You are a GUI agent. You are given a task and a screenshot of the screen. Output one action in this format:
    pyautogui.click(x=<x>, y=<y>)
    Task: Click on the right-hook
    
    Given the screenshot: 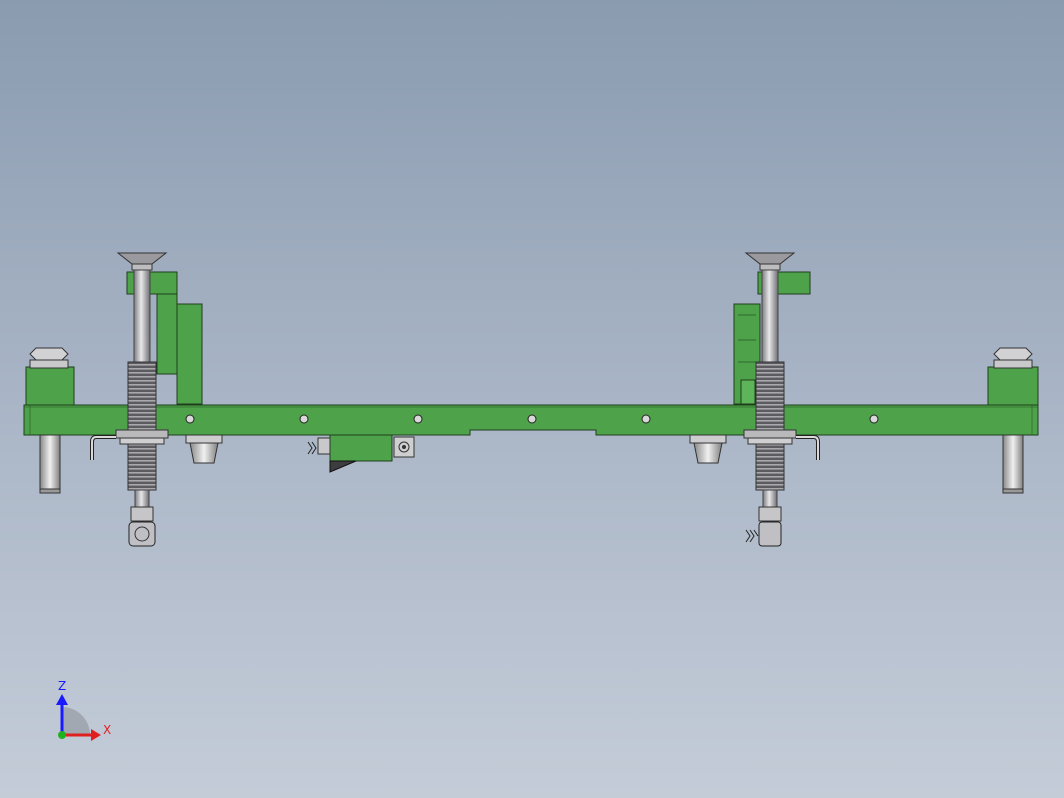 What is the action you would take?
    pyautogui.click(x=808, y=447)
    